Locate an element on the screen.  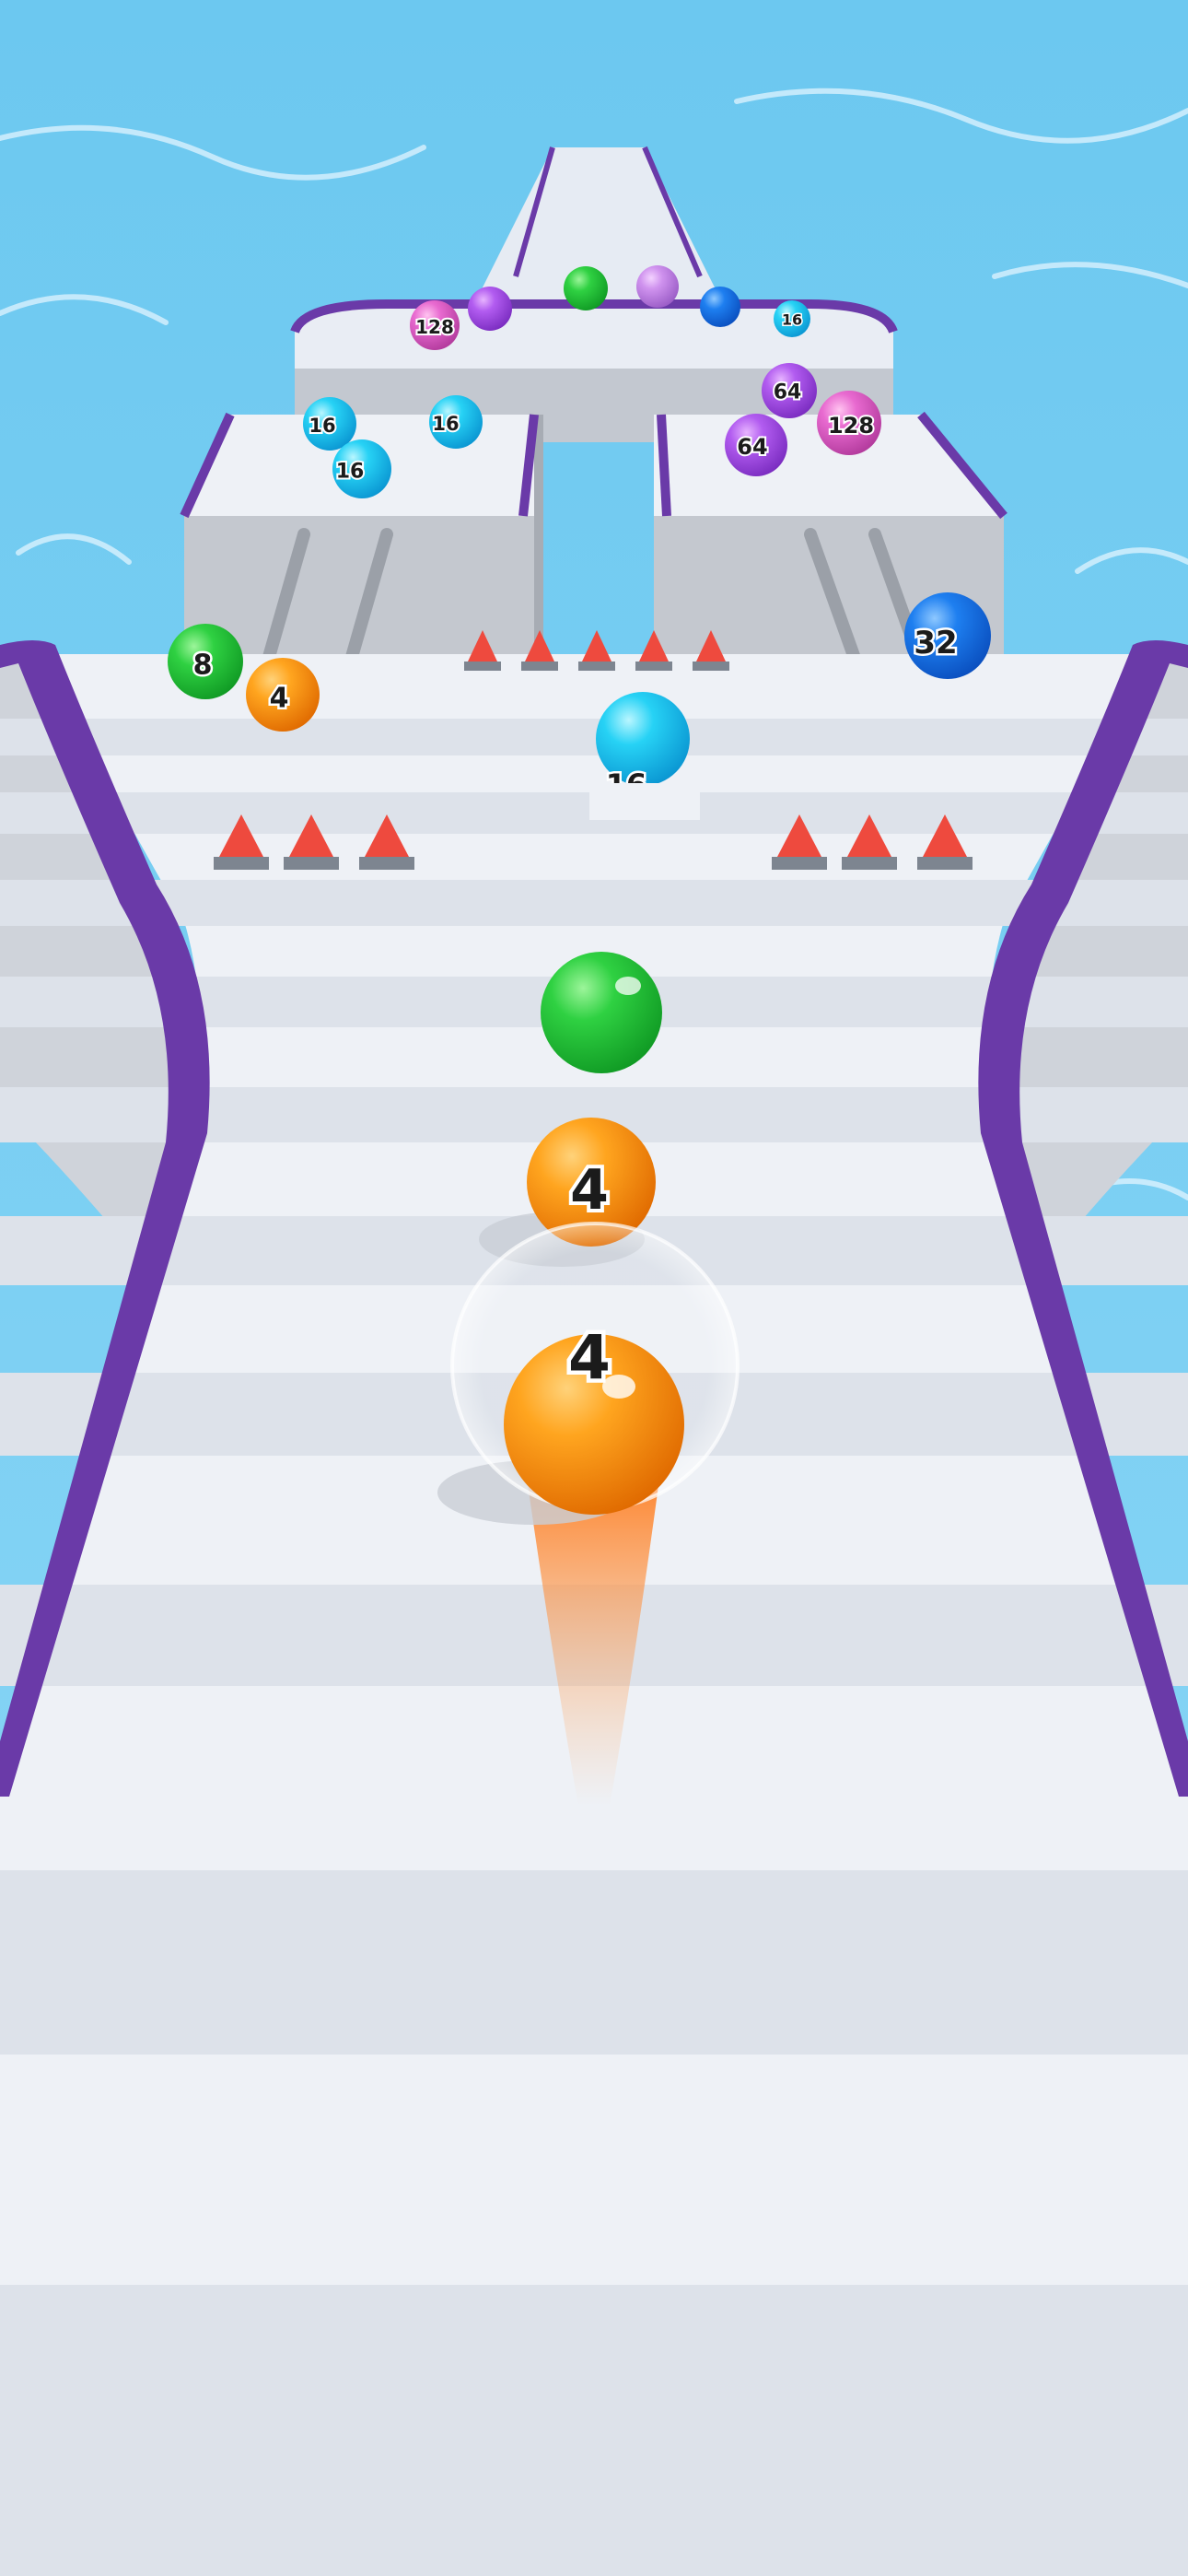
far-ball-16: 16 is located at coordinates (792, 318).